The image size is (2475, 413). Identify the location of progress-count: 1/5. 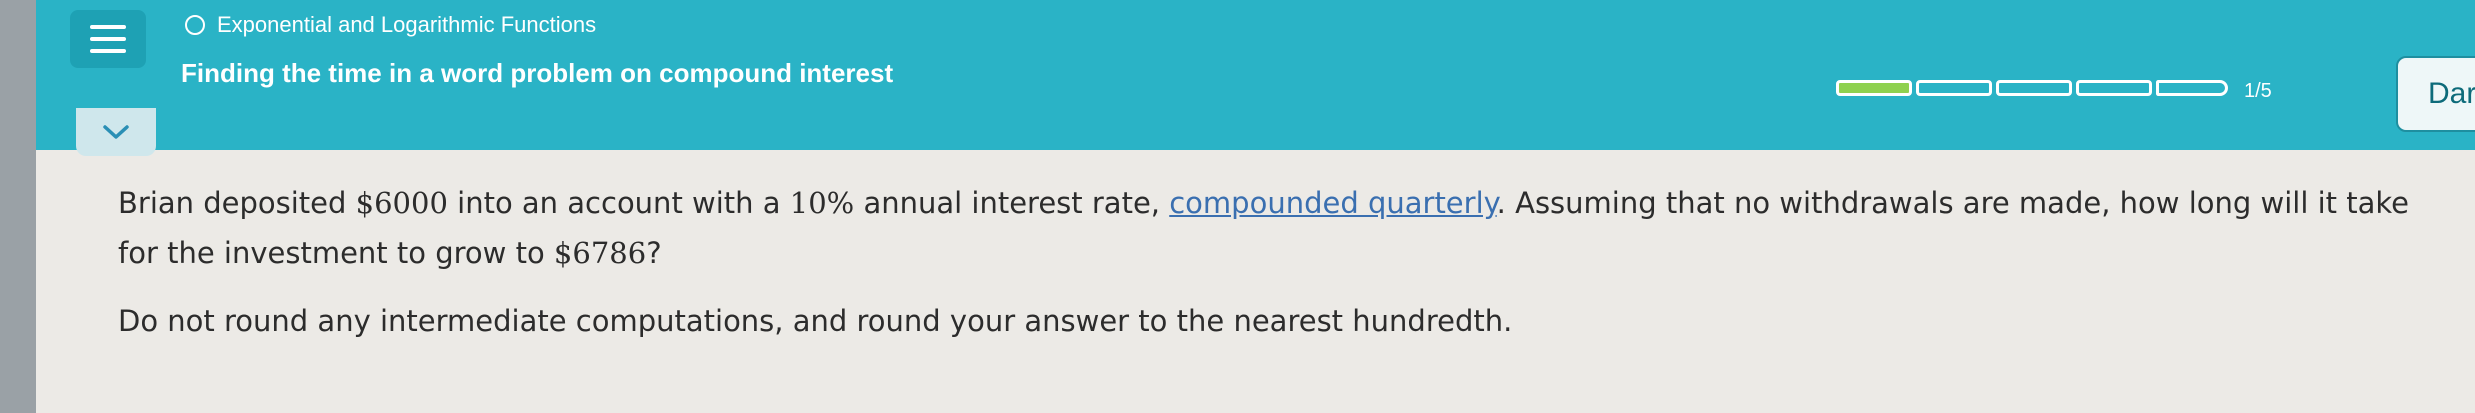
(2258, 91).